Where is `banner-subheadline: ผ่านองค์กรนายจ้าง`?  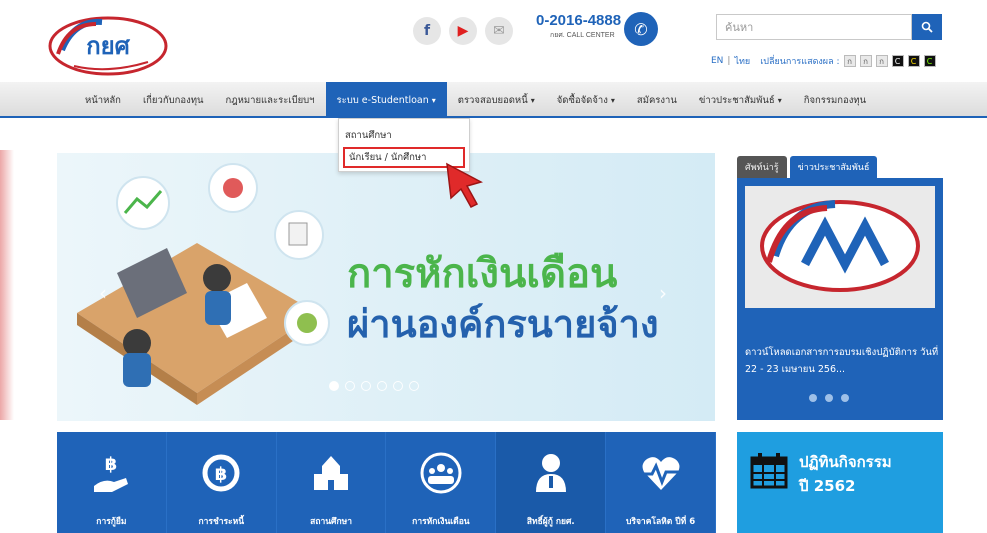
banner-subheadline: ผ่านองค์กรนายจ้าง is located at coordinates (503, 324).